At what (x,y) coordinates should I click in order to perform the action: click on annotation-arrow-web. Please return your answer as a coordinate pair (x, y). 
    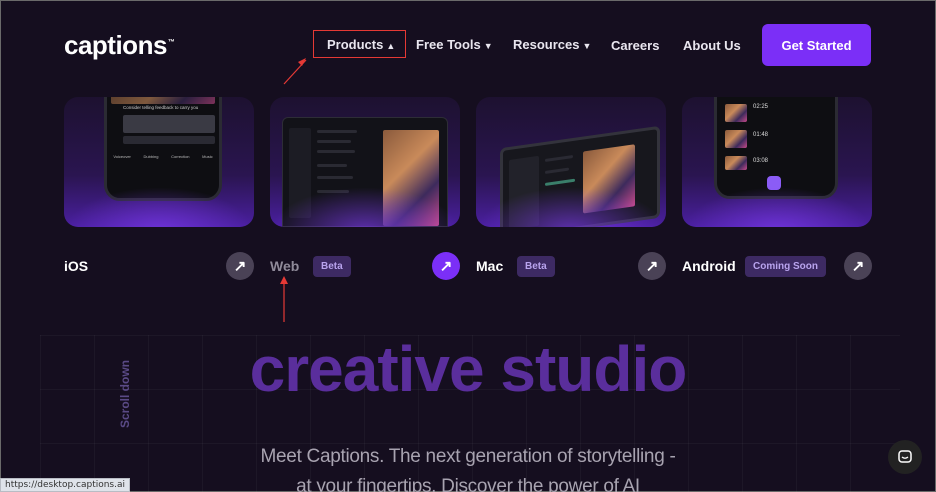
    Looking at the image, I should click on (284, 299).